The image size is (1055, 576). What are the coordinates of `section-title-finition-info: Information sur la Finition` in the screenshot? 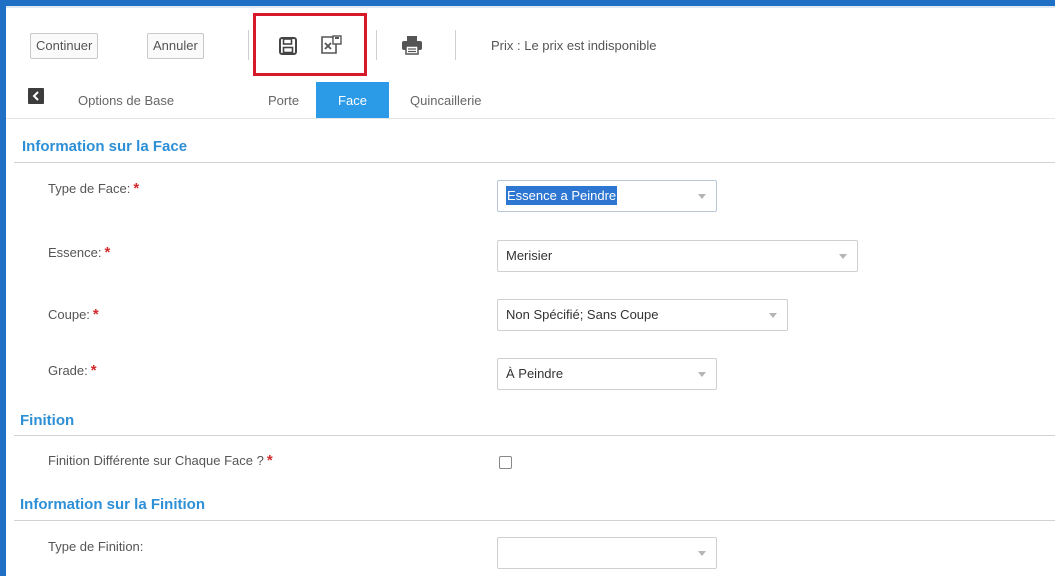 It's located at (112, 504).